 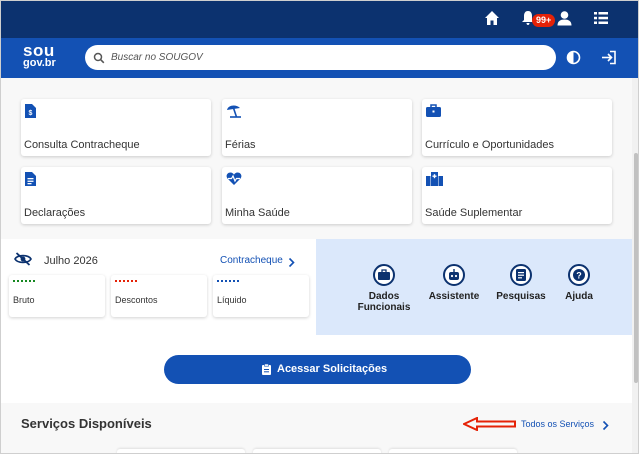 I want to click on scrollbar-thumb, so click(x=636, y=268).